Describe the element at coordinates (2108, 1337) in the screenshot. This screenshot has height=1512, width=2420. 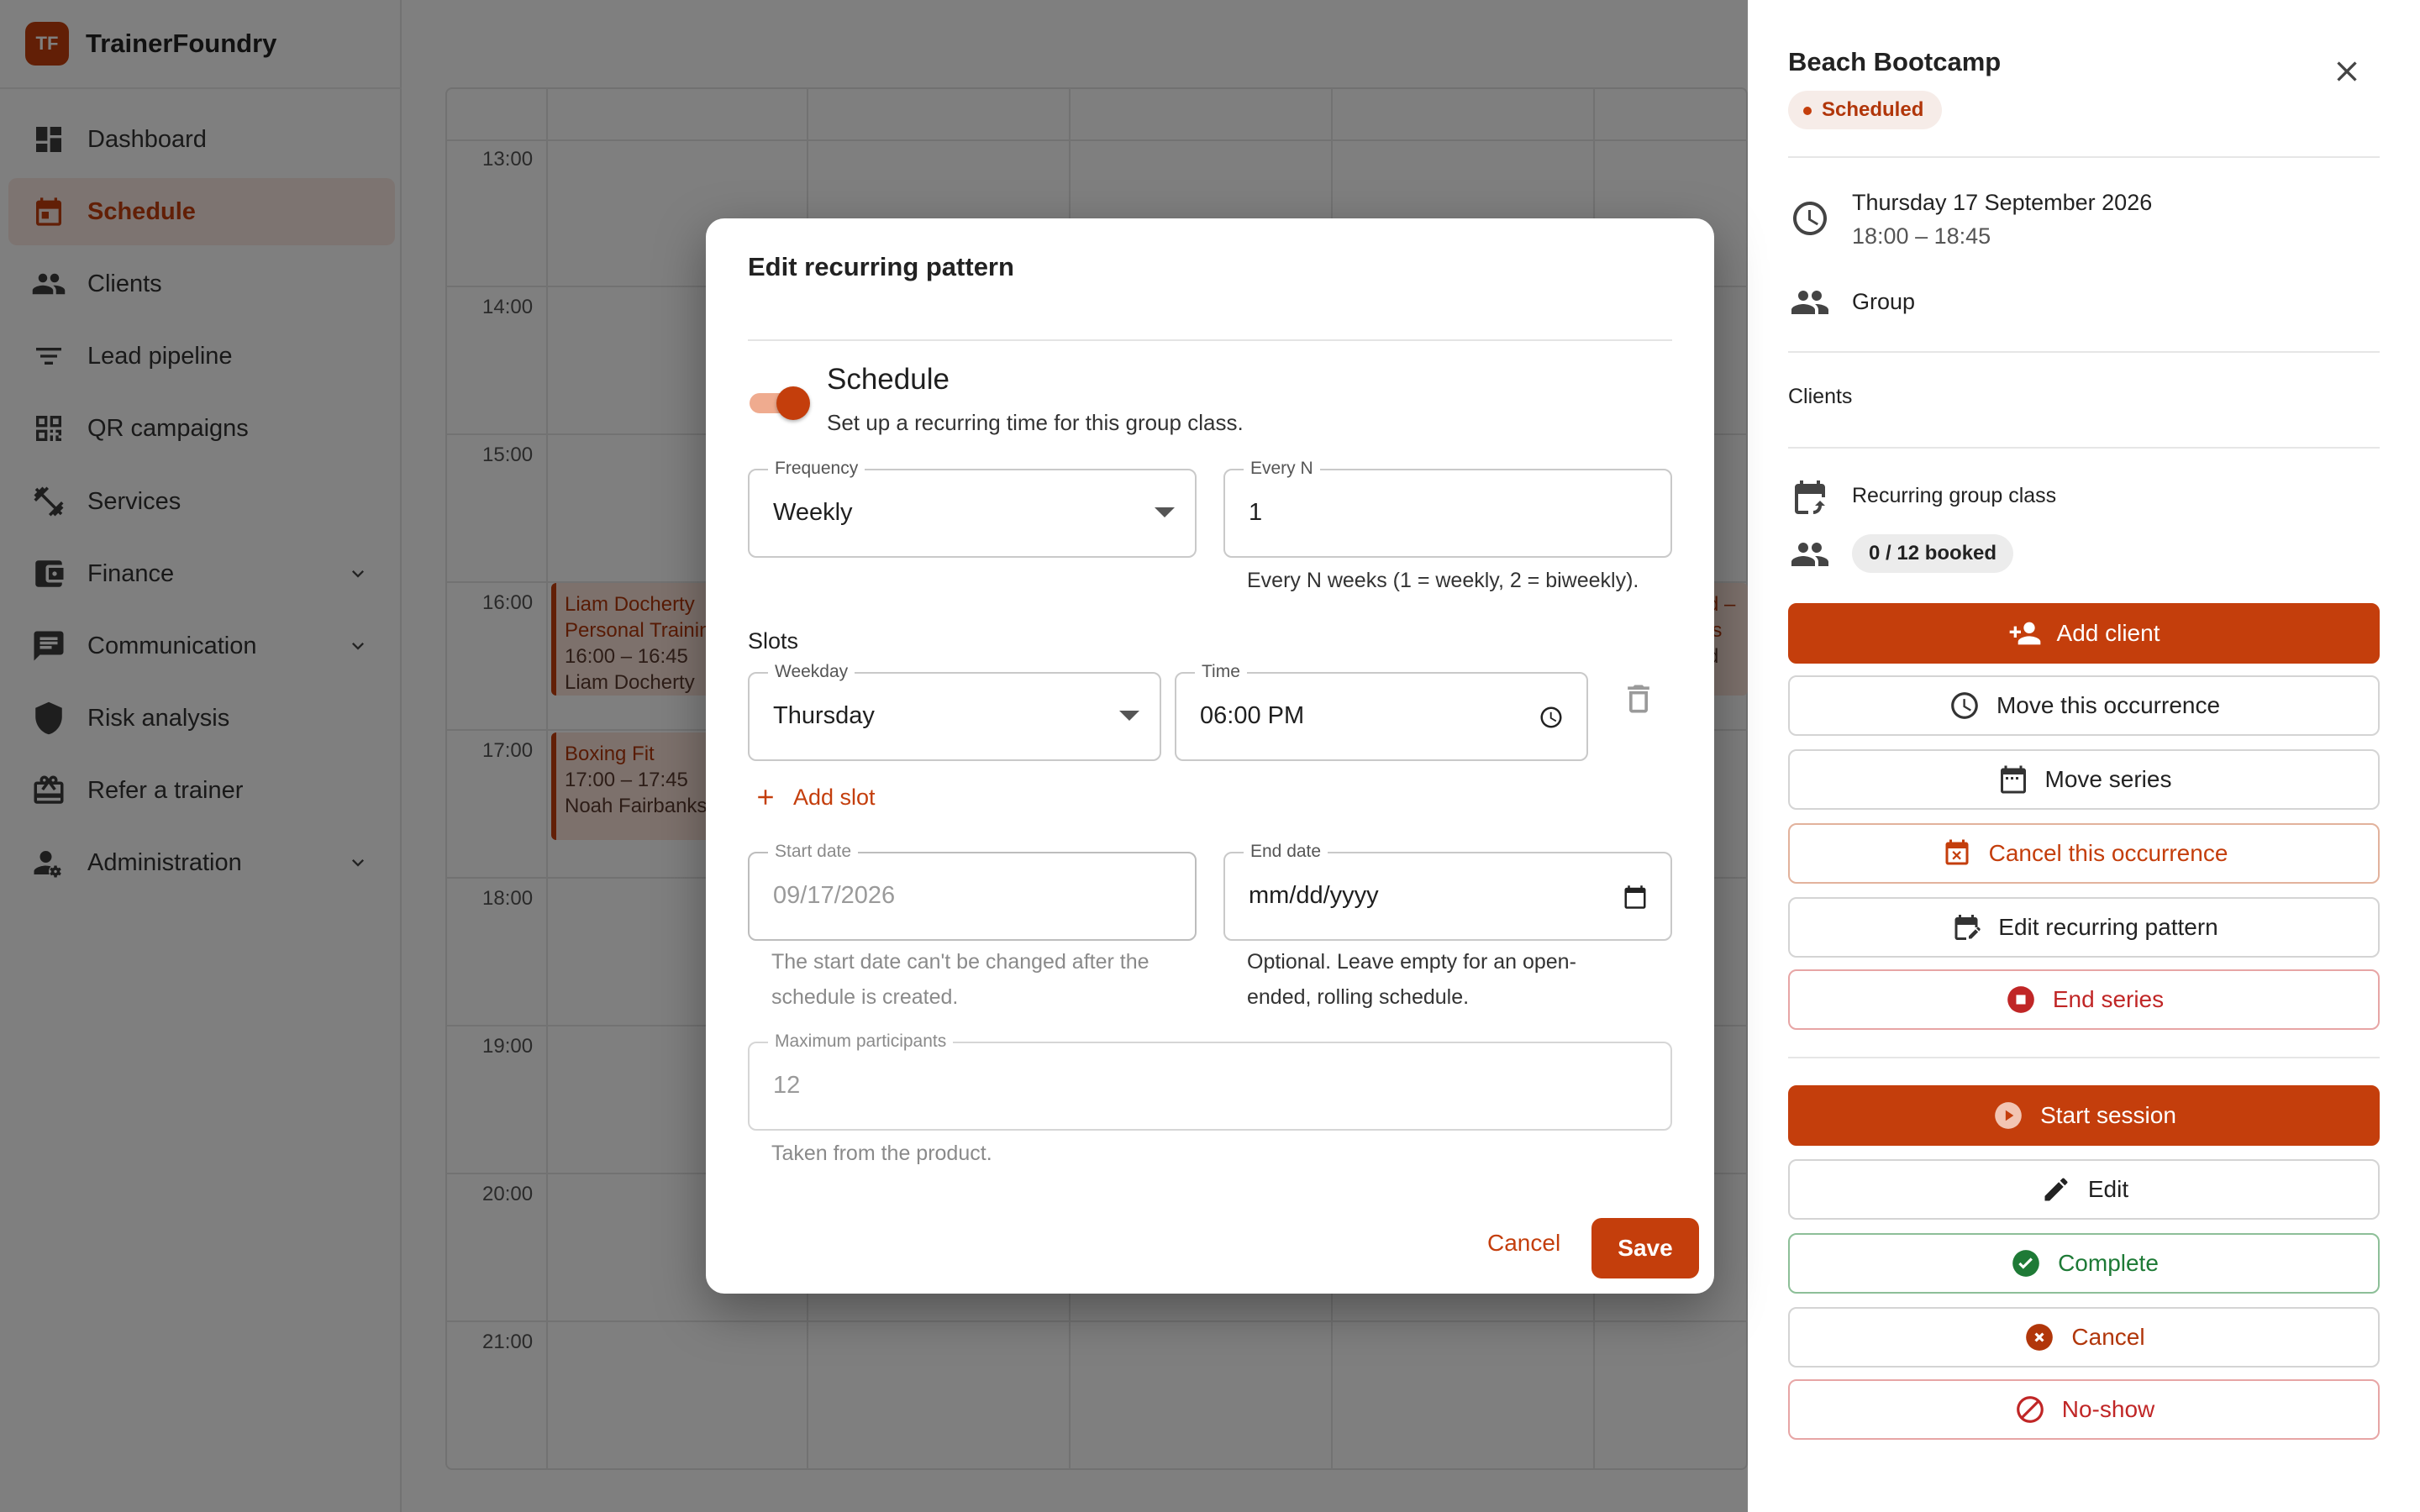
I see `button-label: Cancel` at that location.